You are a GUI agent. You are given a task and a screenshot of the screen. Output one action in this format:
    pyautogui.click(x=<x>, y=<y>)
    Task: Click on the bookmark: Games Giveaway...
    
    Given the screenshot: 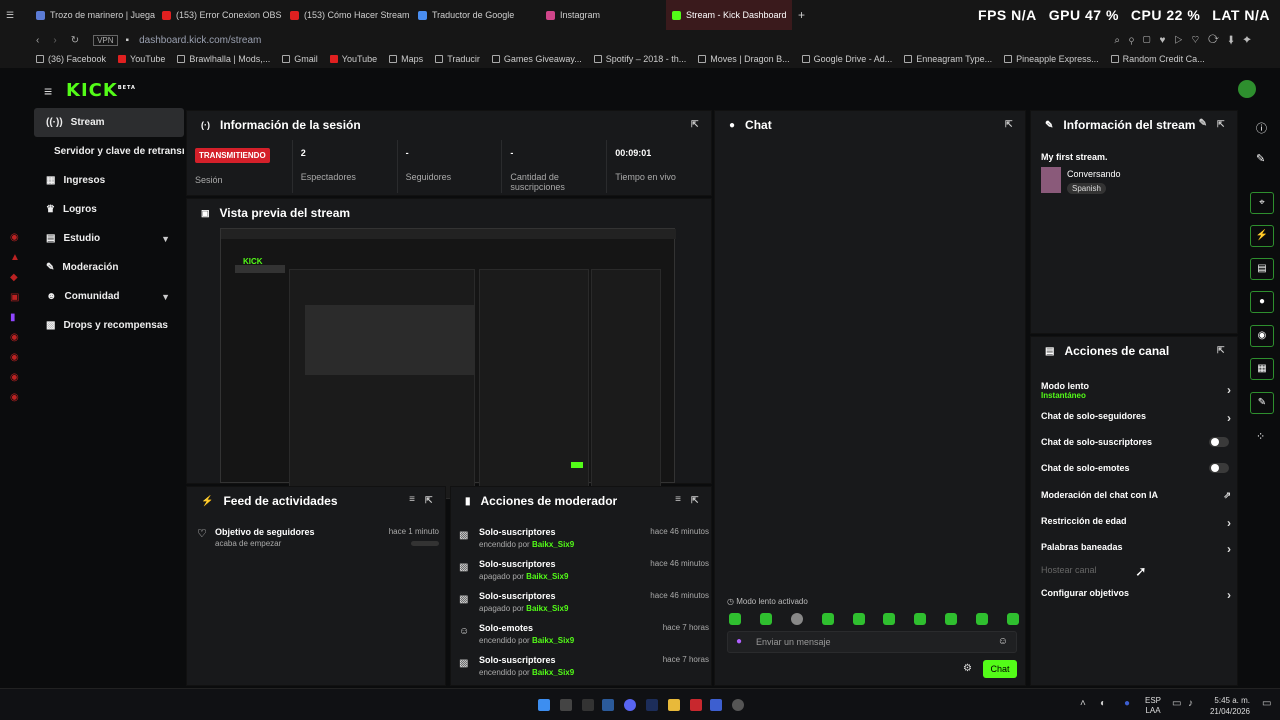 What is the action you would take?
    pyautogui.click(x=537, y=59)
    